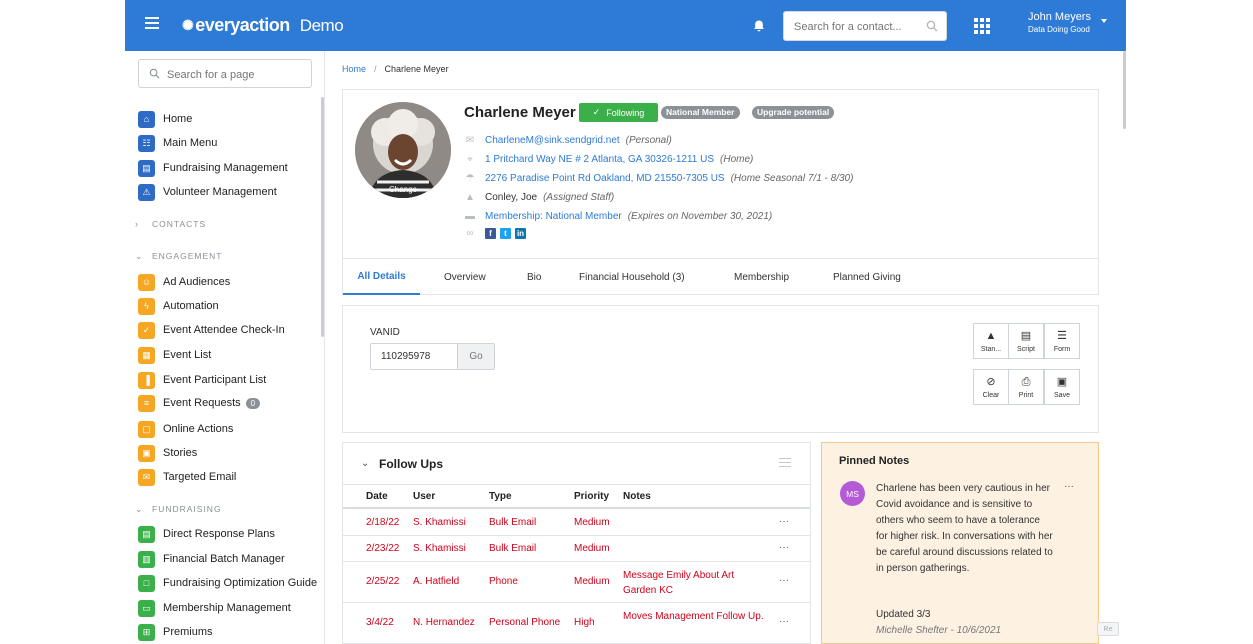 This screenshot has height=644, width=1253. Describe the element at coordinates (476, 356) in the screenshot. I see `vanid-go-button: Go` at that location.